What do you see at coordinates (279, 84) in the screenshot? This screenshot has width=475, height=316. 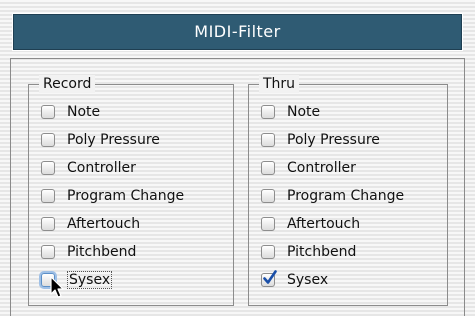 I see `thru-group-label: Thru` at bounding box center [279, 84].